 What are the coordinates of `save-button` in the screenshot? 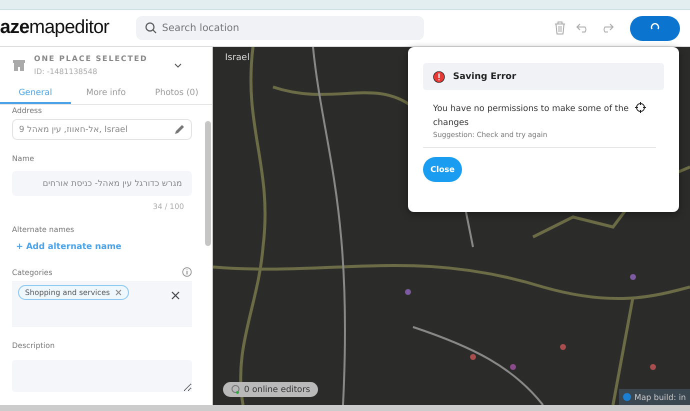 It's located at (655, 28).